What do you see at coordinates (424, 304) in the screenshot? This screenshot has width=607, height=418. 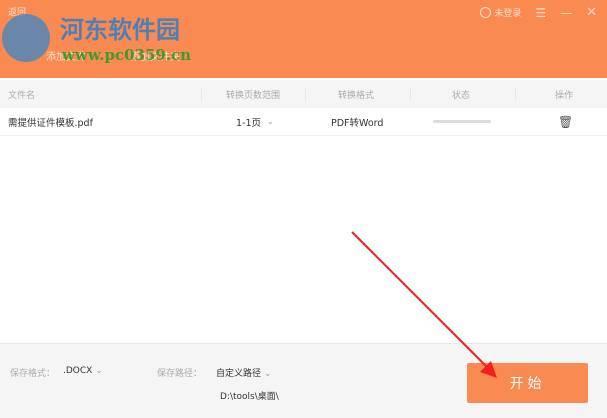 I see `red-arrow-annotation` at bounding box center [424, 304].